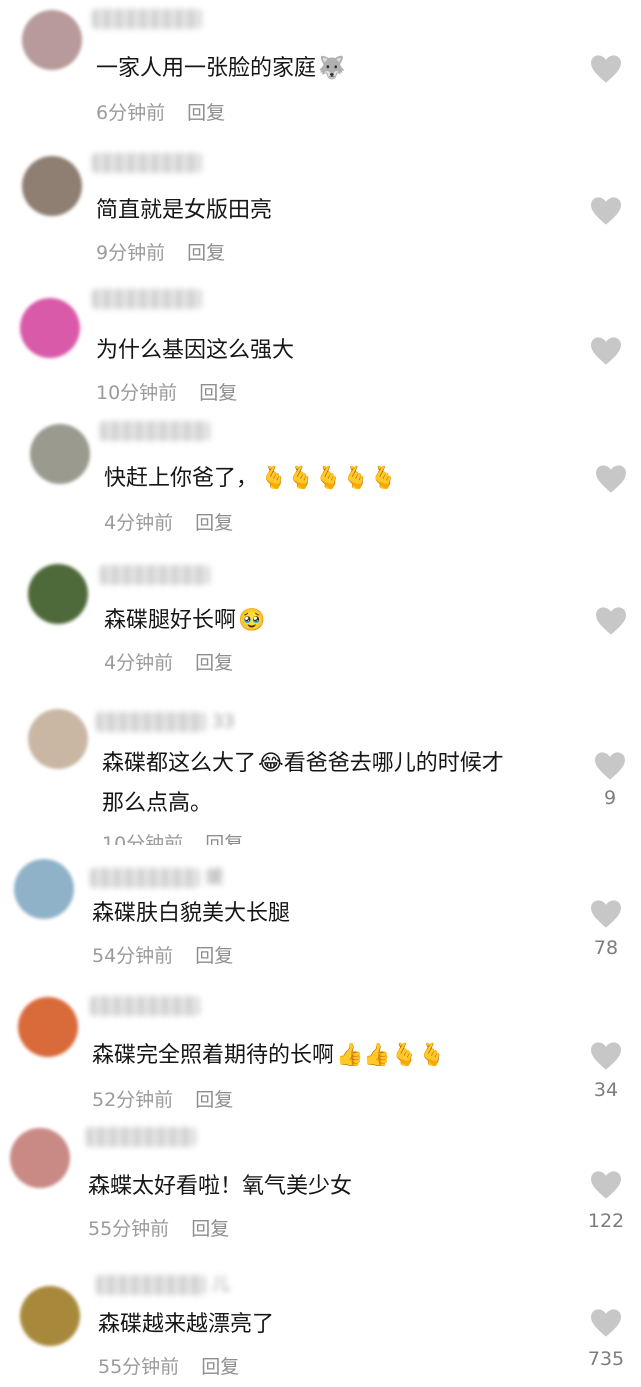 The image size is (641, 1387). Describe the element at coordinates (220, 1186) in the screenshot. I see `comment-text: 森蝶太好看啦！氧气美少女` at that location.